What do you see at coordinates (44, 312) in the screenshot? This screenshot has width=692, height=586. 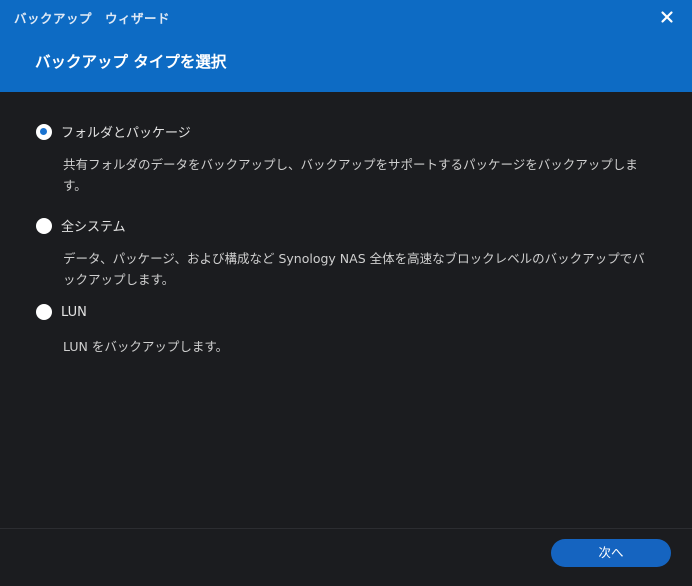 I see `radio-lun` at bounding box center [44, 312].